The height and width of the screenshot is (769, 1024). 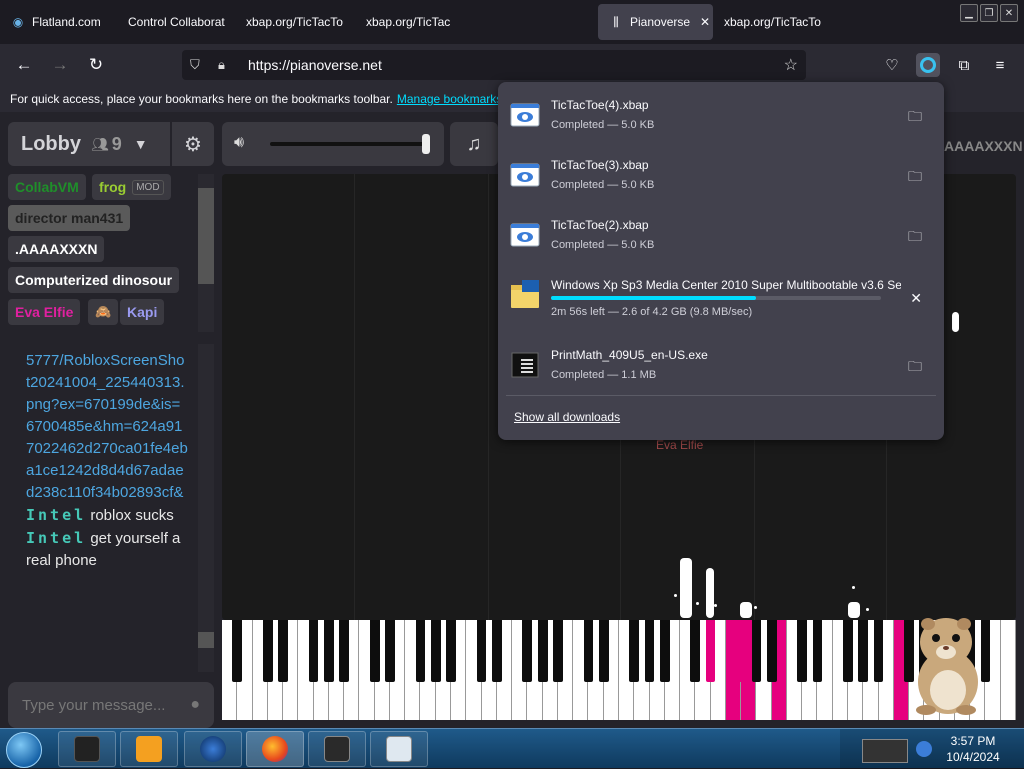 What do you see at coordinates (989, 13) in the screenshot?
I see `maximize-icon: ❐` at bounding box center [989, 13].